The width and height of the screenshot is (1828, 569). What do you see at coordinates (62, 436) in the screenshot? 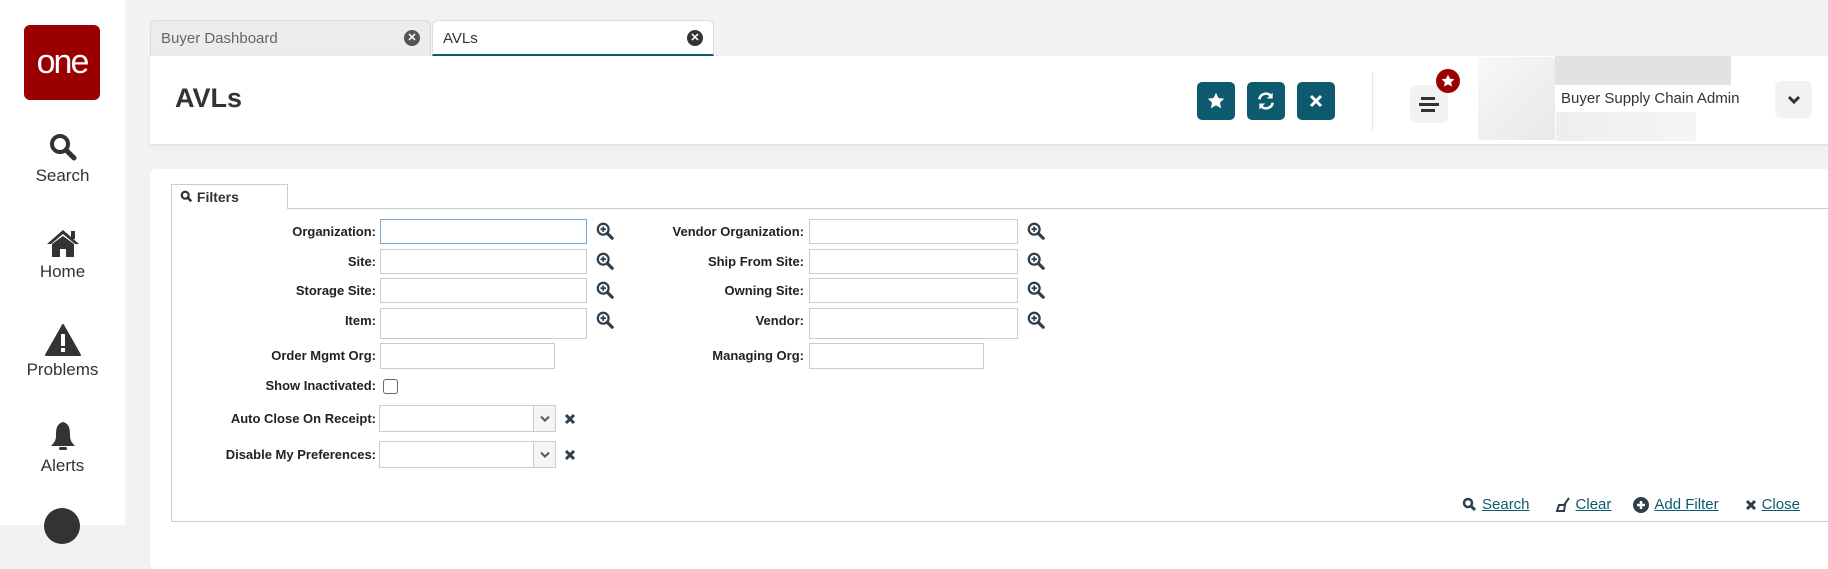
I see `bell-icon` at bounding box center [62, 436].